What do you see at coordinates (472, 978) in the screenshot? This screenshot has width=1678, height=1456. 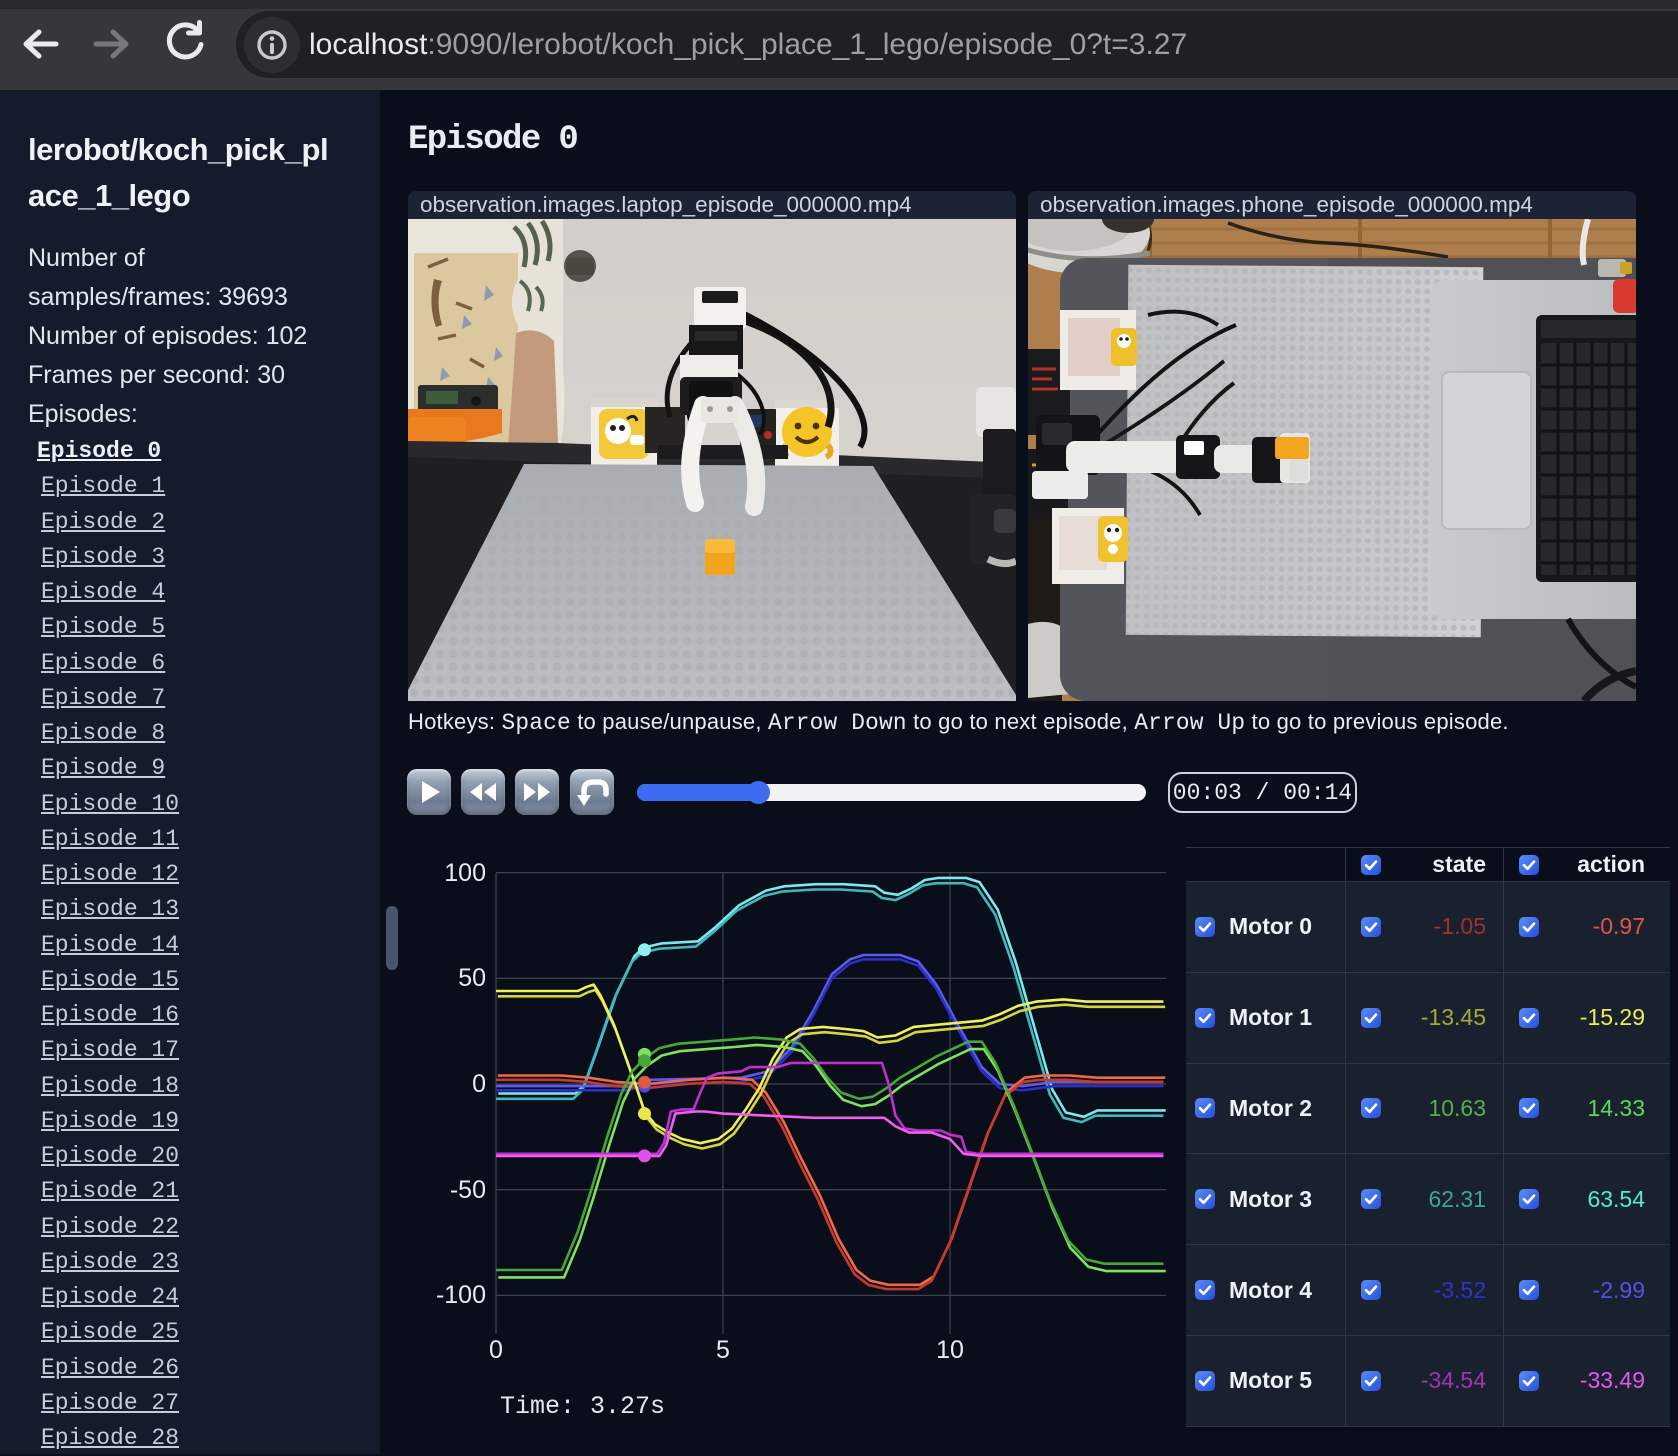 I see `svg-text: 50` at bounding box center [472, 978].